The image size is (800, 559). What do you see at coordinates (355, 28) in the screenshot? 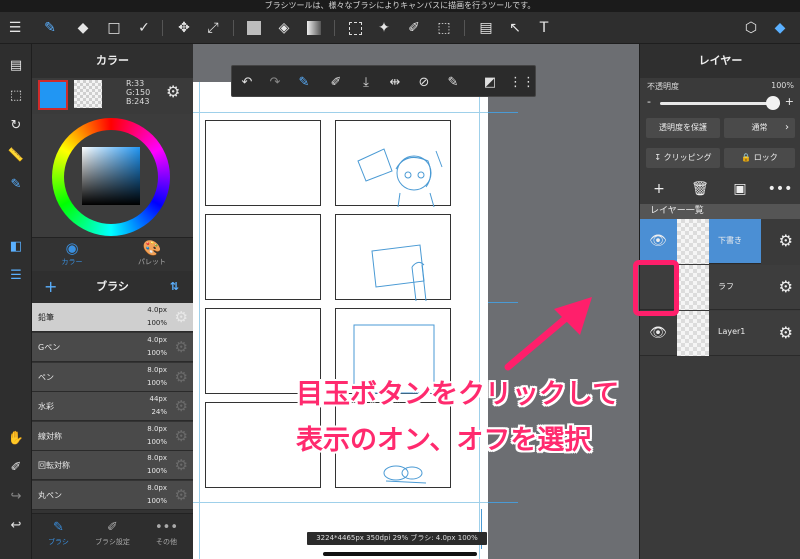
I see `select-tool-icon` at bounding box center [355, 28].